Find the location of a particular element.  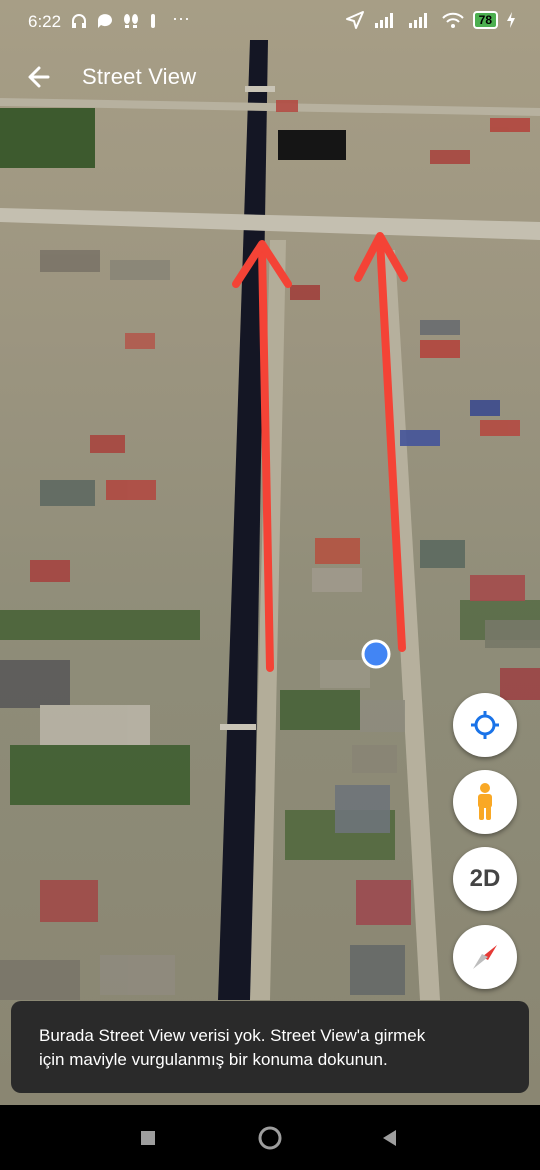

arrow-left-icon is located at coordinates (39, 77).